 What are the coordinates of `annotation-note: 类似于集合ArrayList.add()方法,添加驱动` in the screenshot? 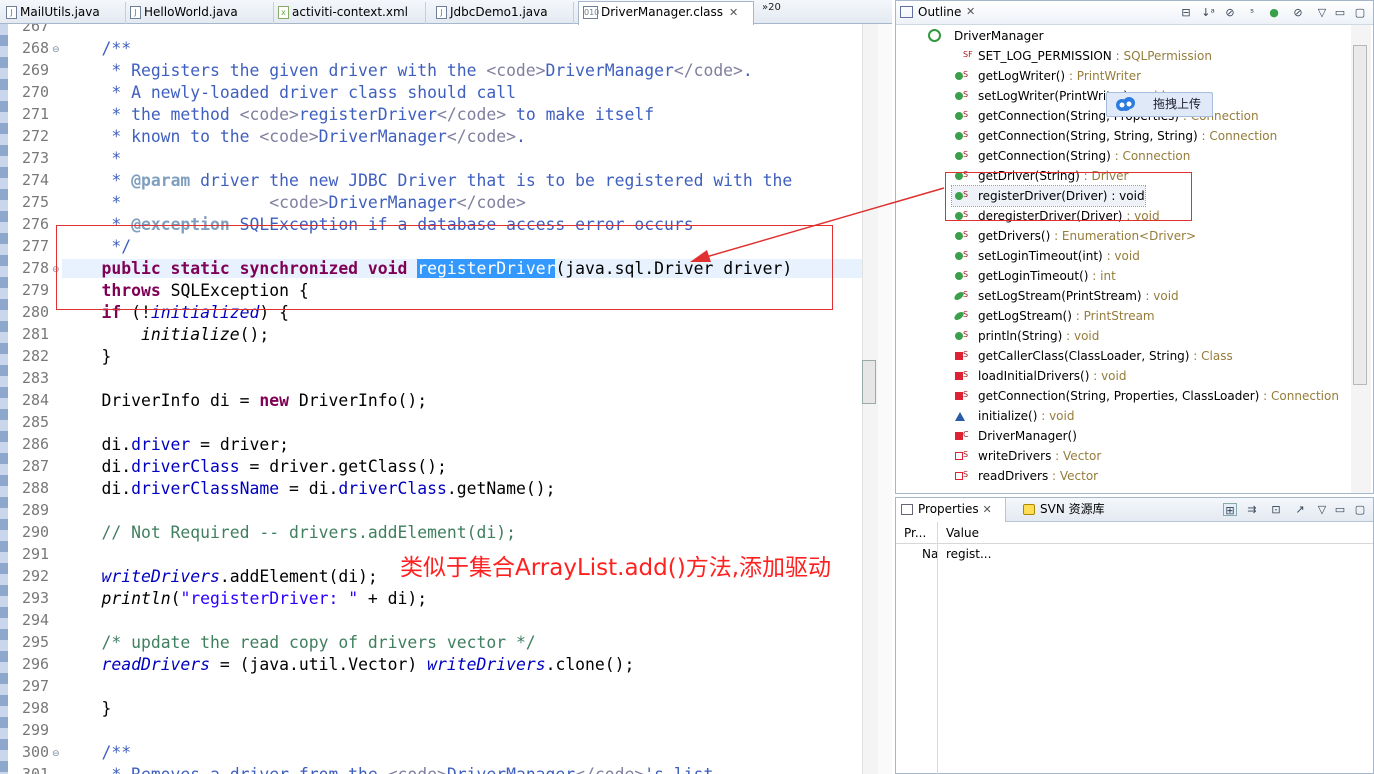 It's located at (616, 568).